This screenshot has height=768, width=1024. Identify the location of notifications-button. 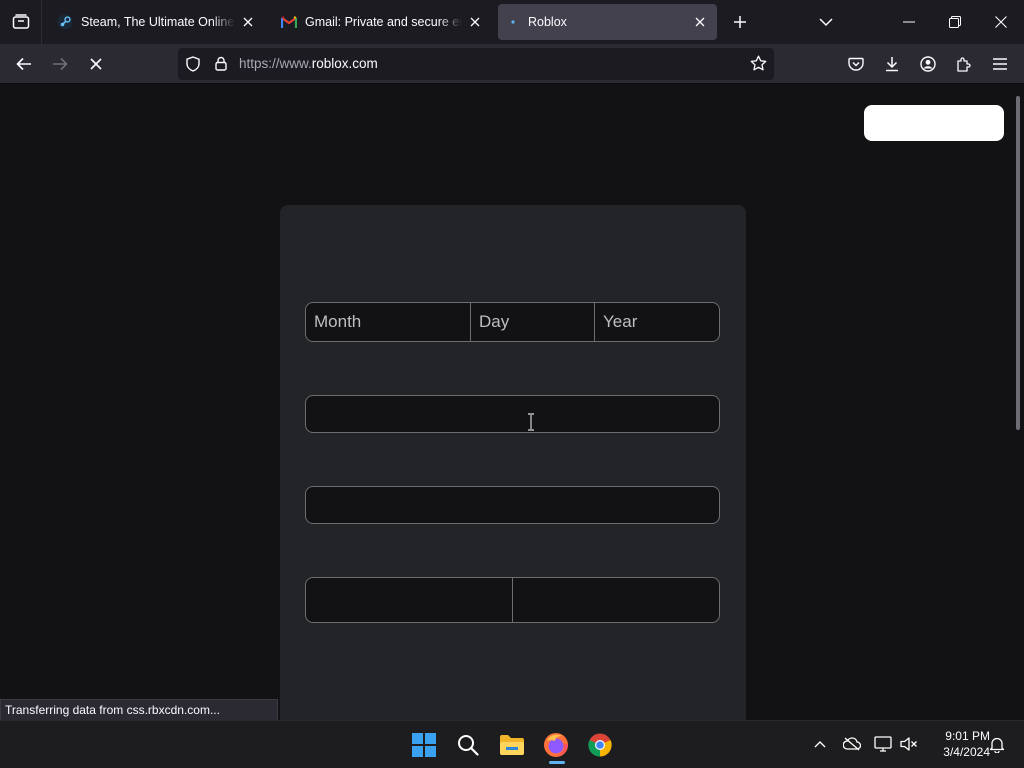
(997, 744).